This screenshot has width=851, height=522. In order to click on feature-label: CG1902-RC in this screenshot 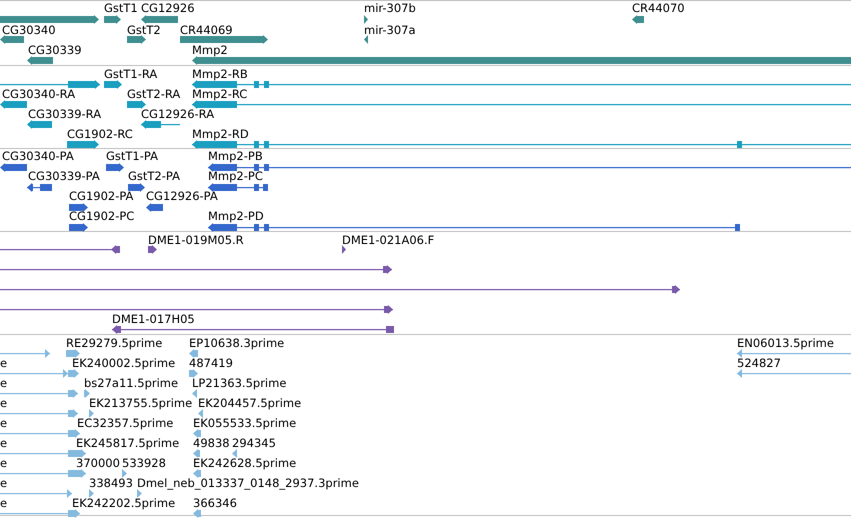, I will do `click(100, 134)`.